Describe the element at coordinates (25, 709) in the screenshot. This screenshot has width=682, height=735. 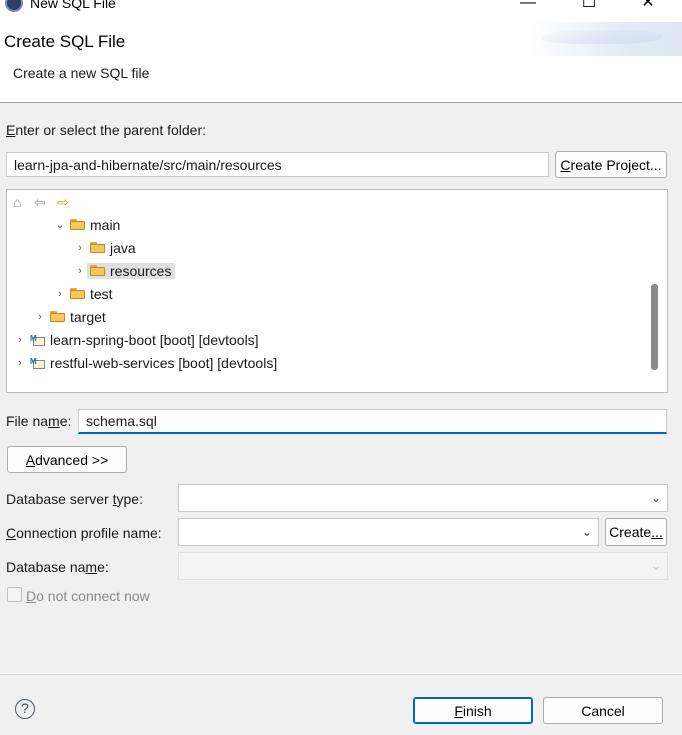
I see `help-icon: ?` at that location.